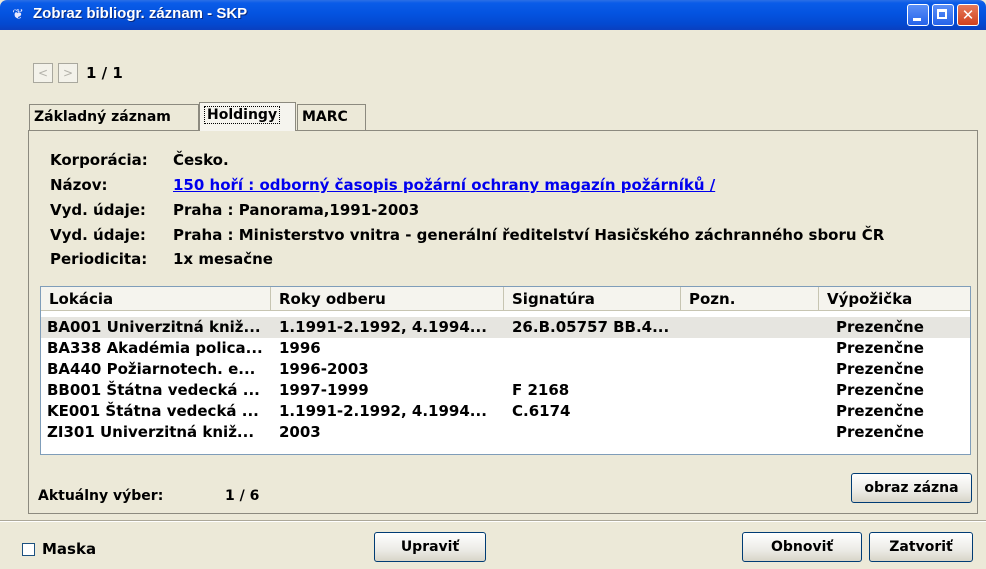 The height and width of the screenshot is (569, 986). What do you see at coordinates (99, 160) in the screenshot?
I see `field-label-corporation: Korporácia:` at bounding box center [99, 160].